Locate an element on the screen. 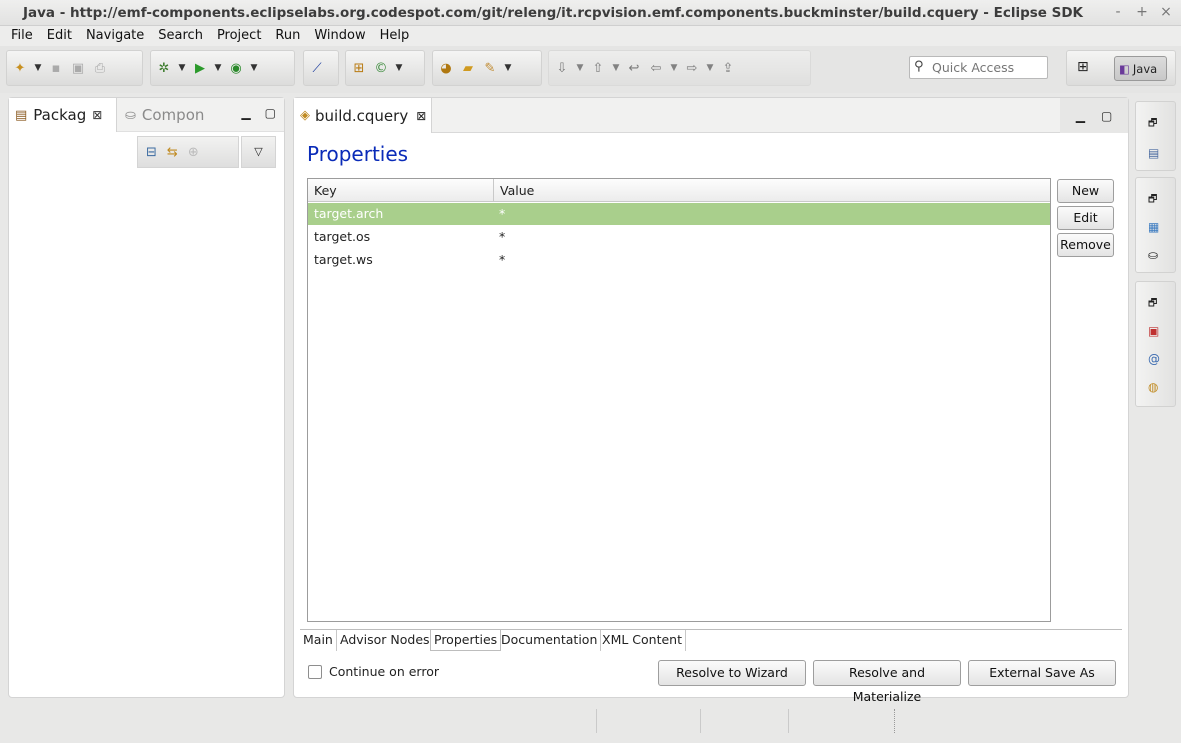 The image size is (1181, 743). menu-run: Run is located at coordinates (287, 36).